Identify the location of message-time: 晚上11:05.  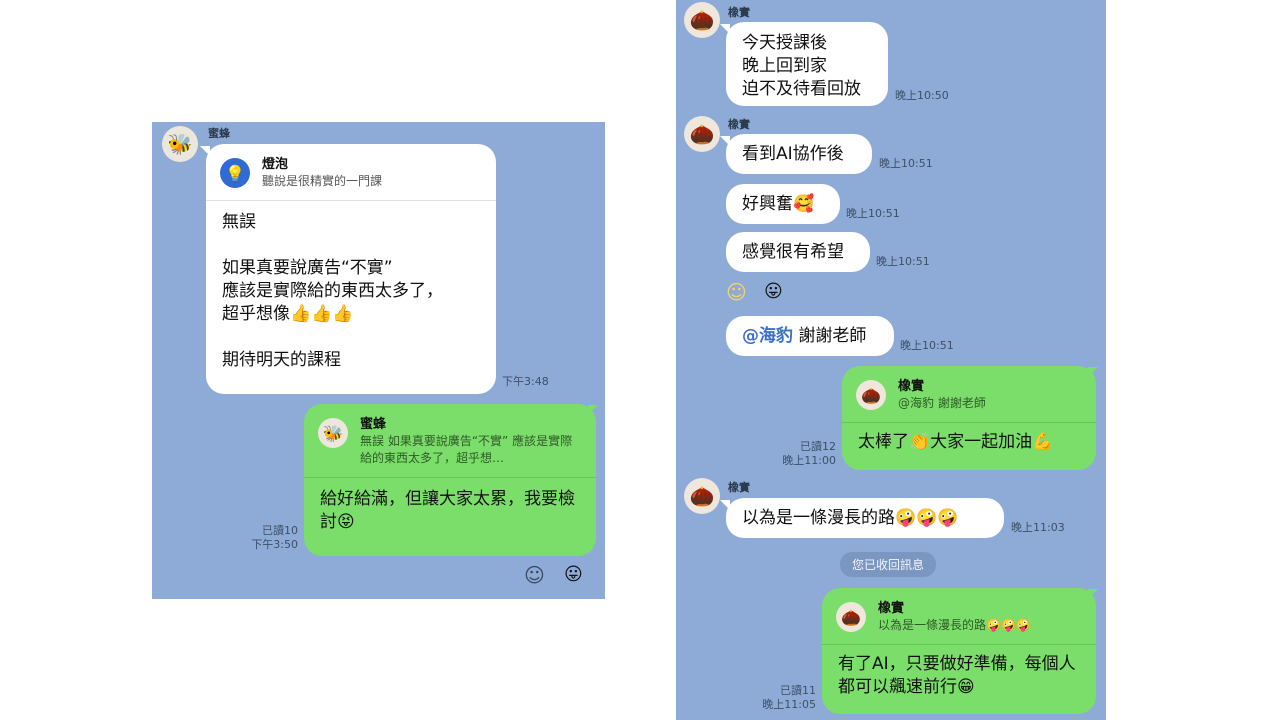
(789, 704).